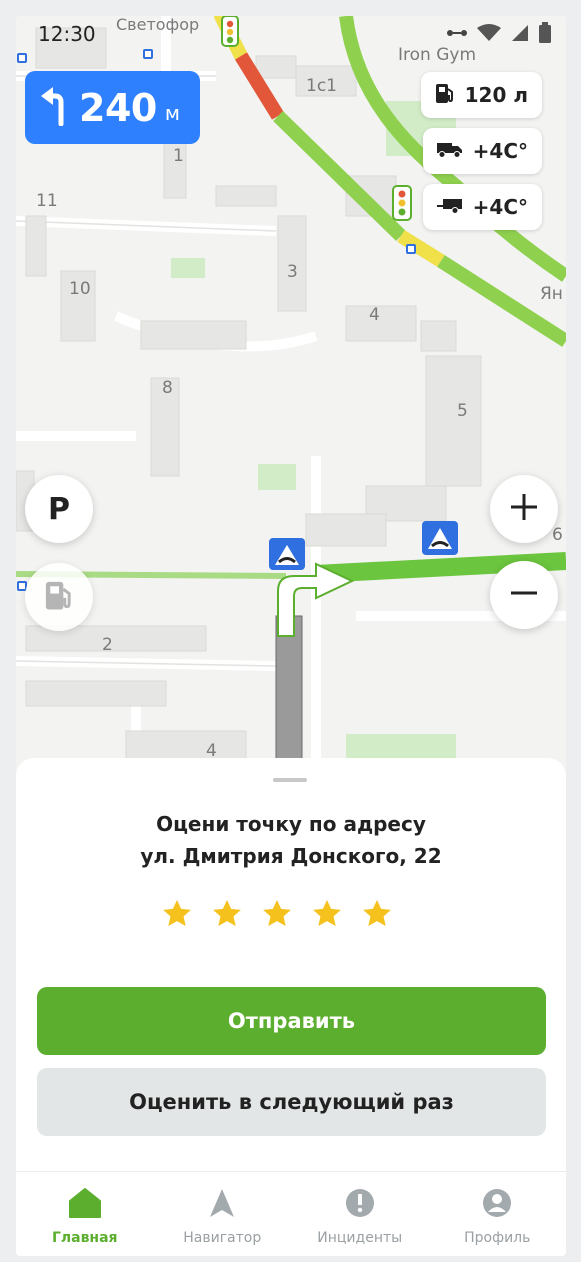 The width and height of the screenshot is (581, 1262). I want to click on signal-dots-icon, so click(457, 35).